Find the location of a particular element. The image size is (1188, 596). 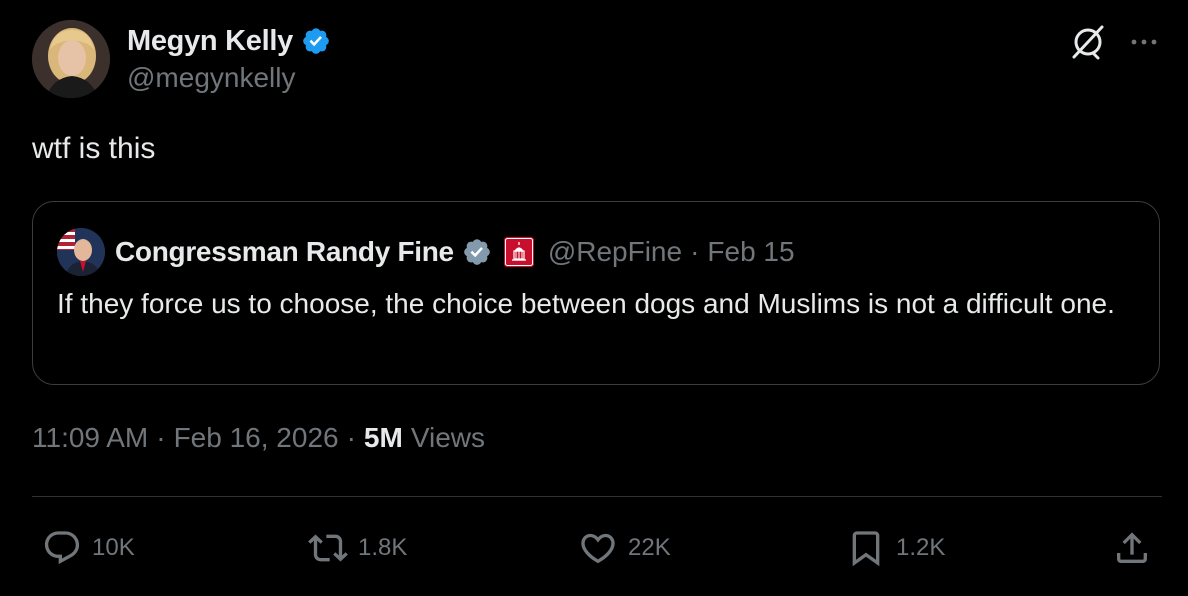

quoted-avatar-image is located at coordinates (81, 252).